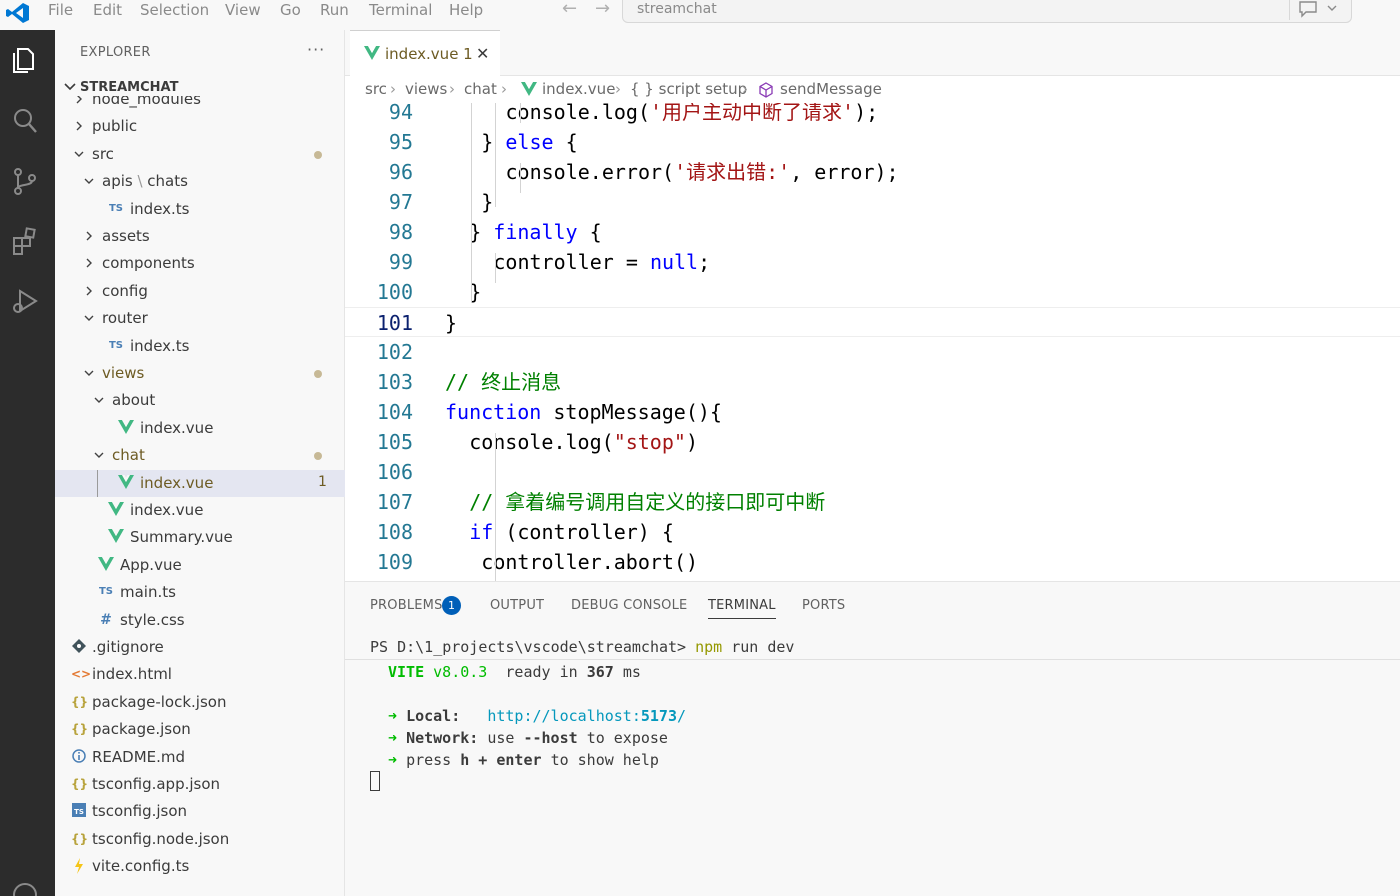 The image size is (1400, 896). I want to click on code-line: 96 console.error('请求出错:', error);, so click(872, 172).